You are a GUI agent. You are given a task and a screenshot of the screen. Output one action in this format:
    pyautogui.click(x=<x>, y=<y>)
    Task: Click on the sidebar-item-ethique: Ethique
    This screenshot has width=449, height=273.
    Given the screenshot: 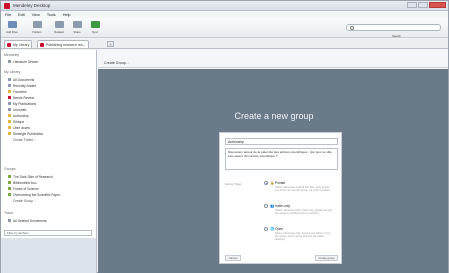 What is the action you would take?
    pyautogui.click(x=16, y=121)
    